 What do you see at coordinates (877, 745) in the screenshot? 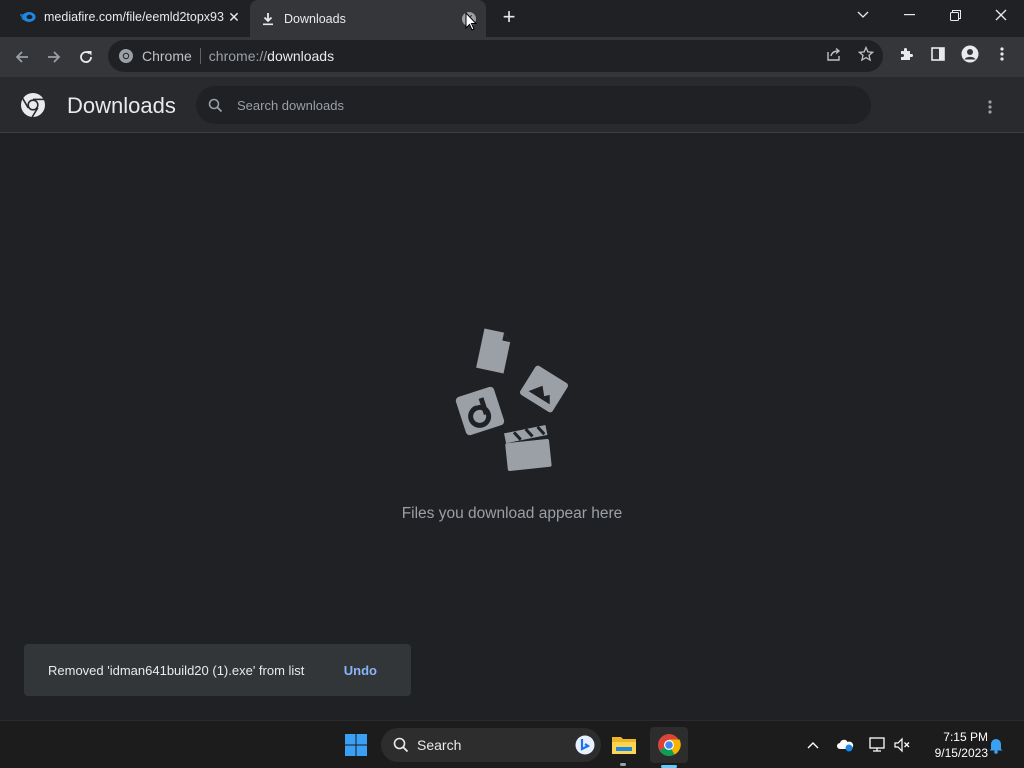
I see `network-icon` at bounding box center [877, 745].